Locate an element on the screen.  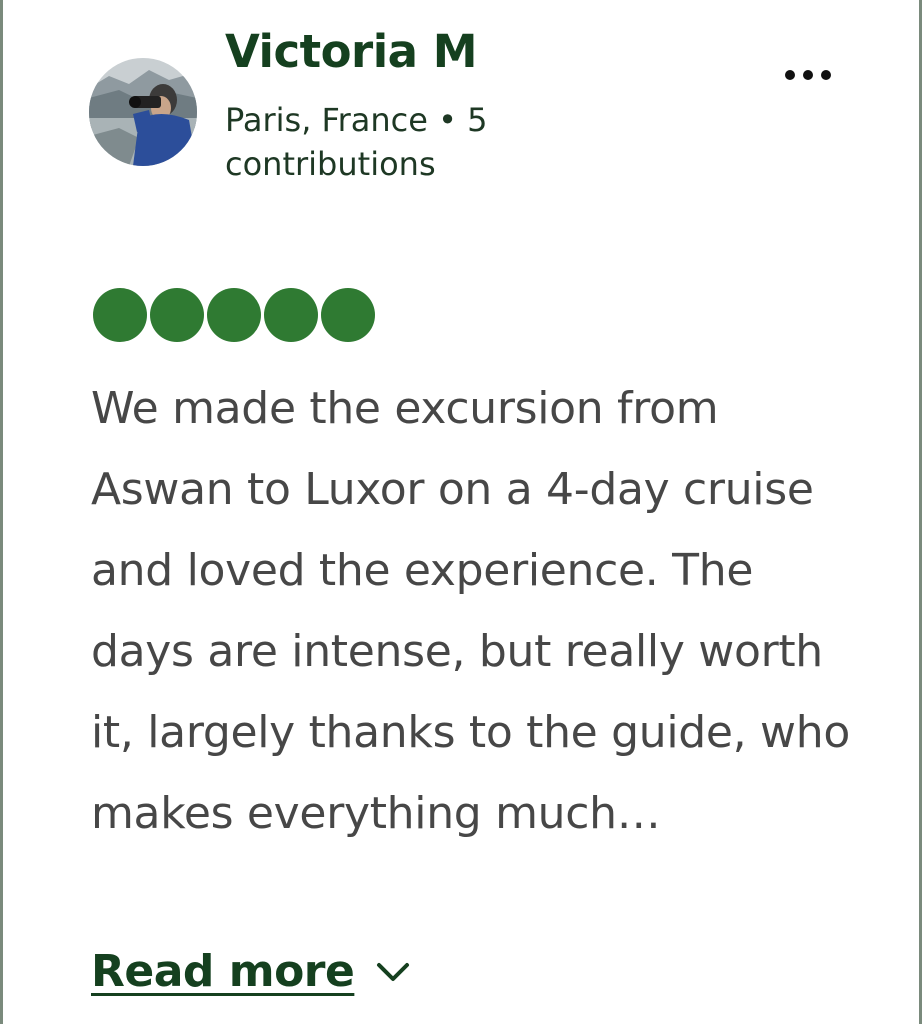
read-more-button: Read more is located at coordinates (250, 972).